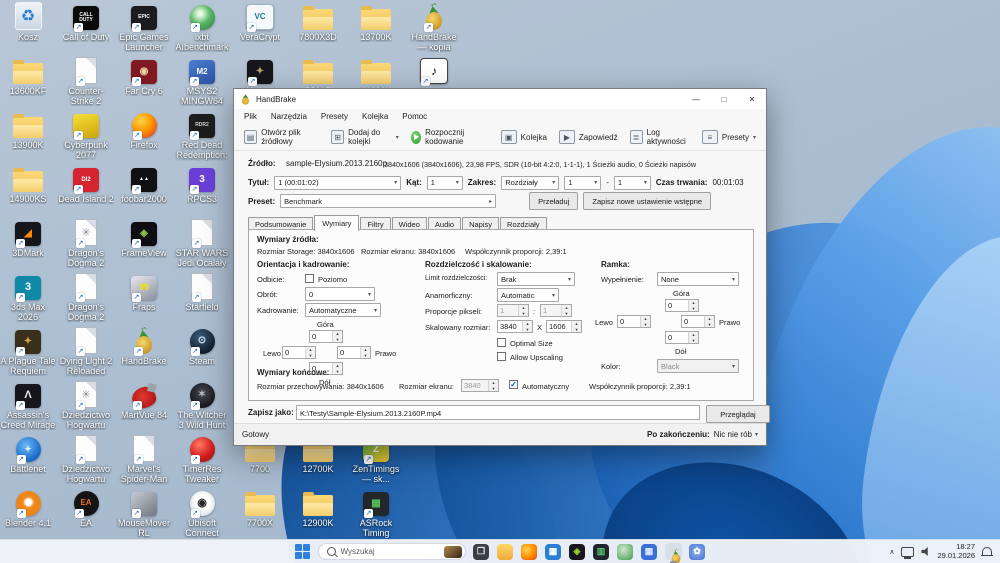 This screenshot has width=1000, height=563. What do you see at coordinates (309, 278) in the screenshot?
I see `flip-horizontal-checkbox` at bounding box center [309, 278].